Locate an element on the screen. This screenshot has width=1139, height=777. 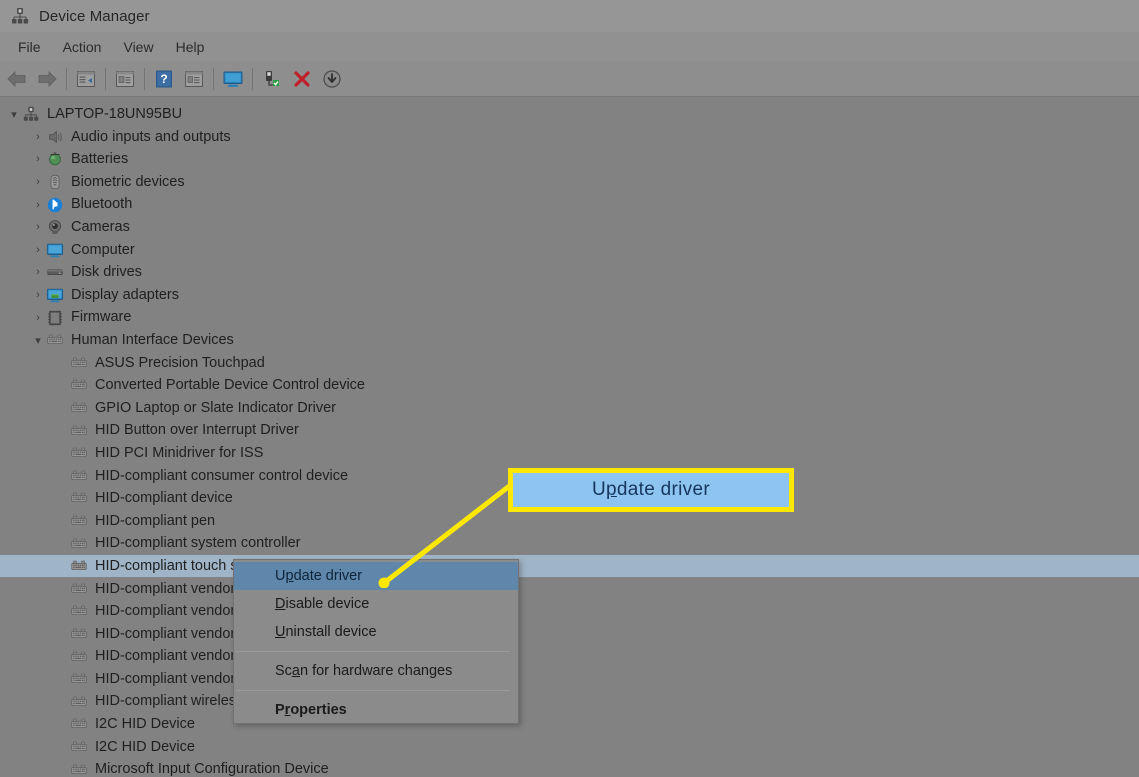
back-button is located at coordinates (17, 79).